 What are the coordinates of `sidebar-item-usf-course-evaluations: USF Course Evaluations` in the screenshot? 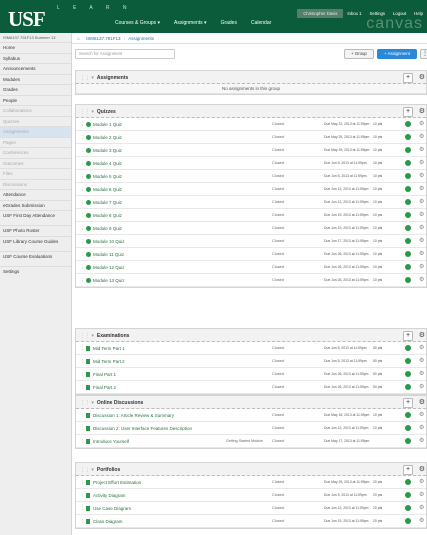 It's located at (35, 258).